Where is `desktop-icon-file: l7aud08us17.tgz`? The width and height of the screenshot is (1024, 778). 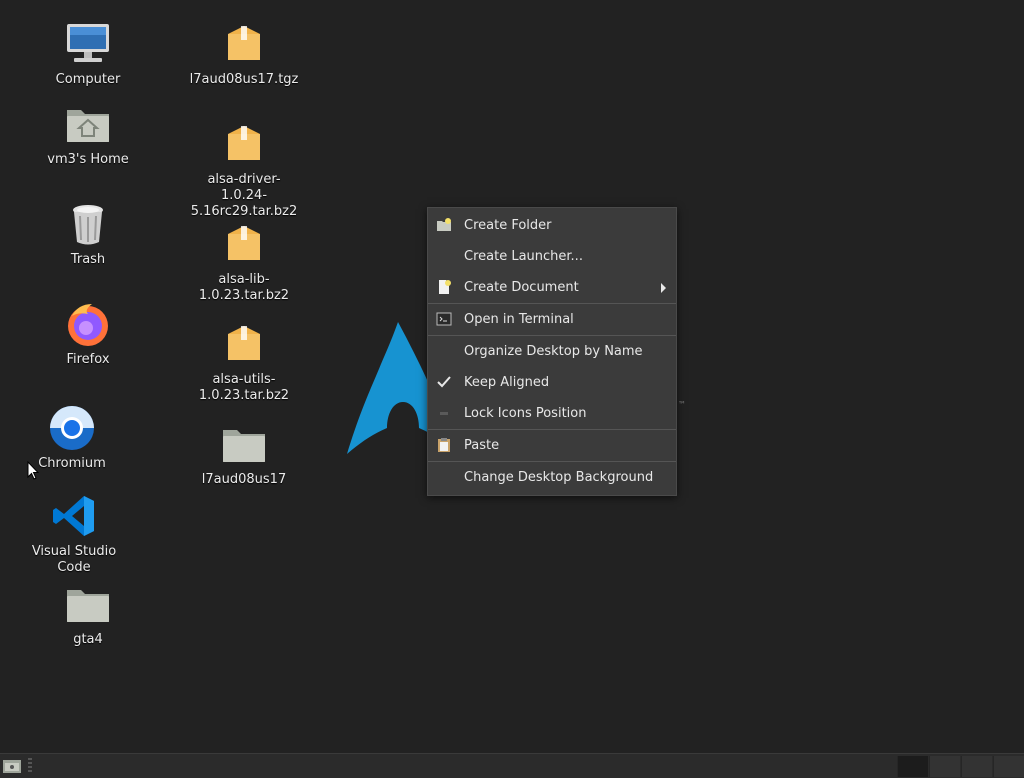 desktop-icon-file: l7aud08us17.tgz is located at coordinates (244, 54).